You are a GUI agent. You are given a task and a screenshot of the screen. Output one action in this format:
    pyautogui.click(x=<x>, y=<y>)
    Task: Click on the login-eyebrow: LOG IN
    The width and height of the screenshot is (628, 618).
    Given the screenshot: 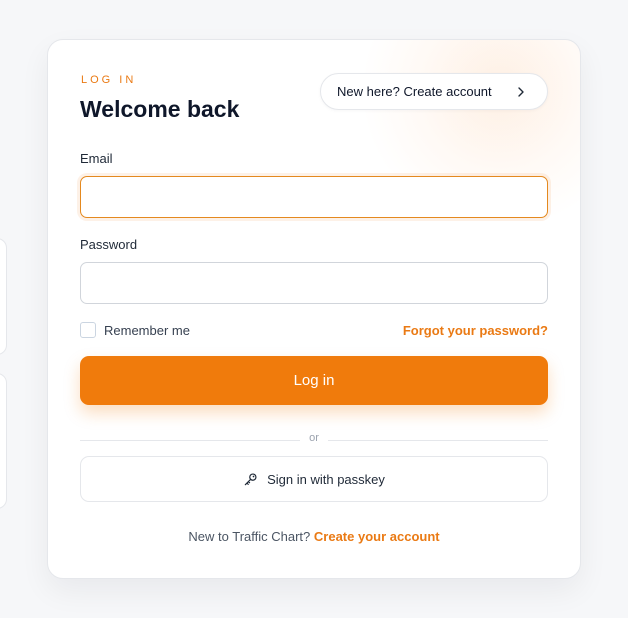 What is the action you would take?
    pyautogui.click(x=109, y=80)
    